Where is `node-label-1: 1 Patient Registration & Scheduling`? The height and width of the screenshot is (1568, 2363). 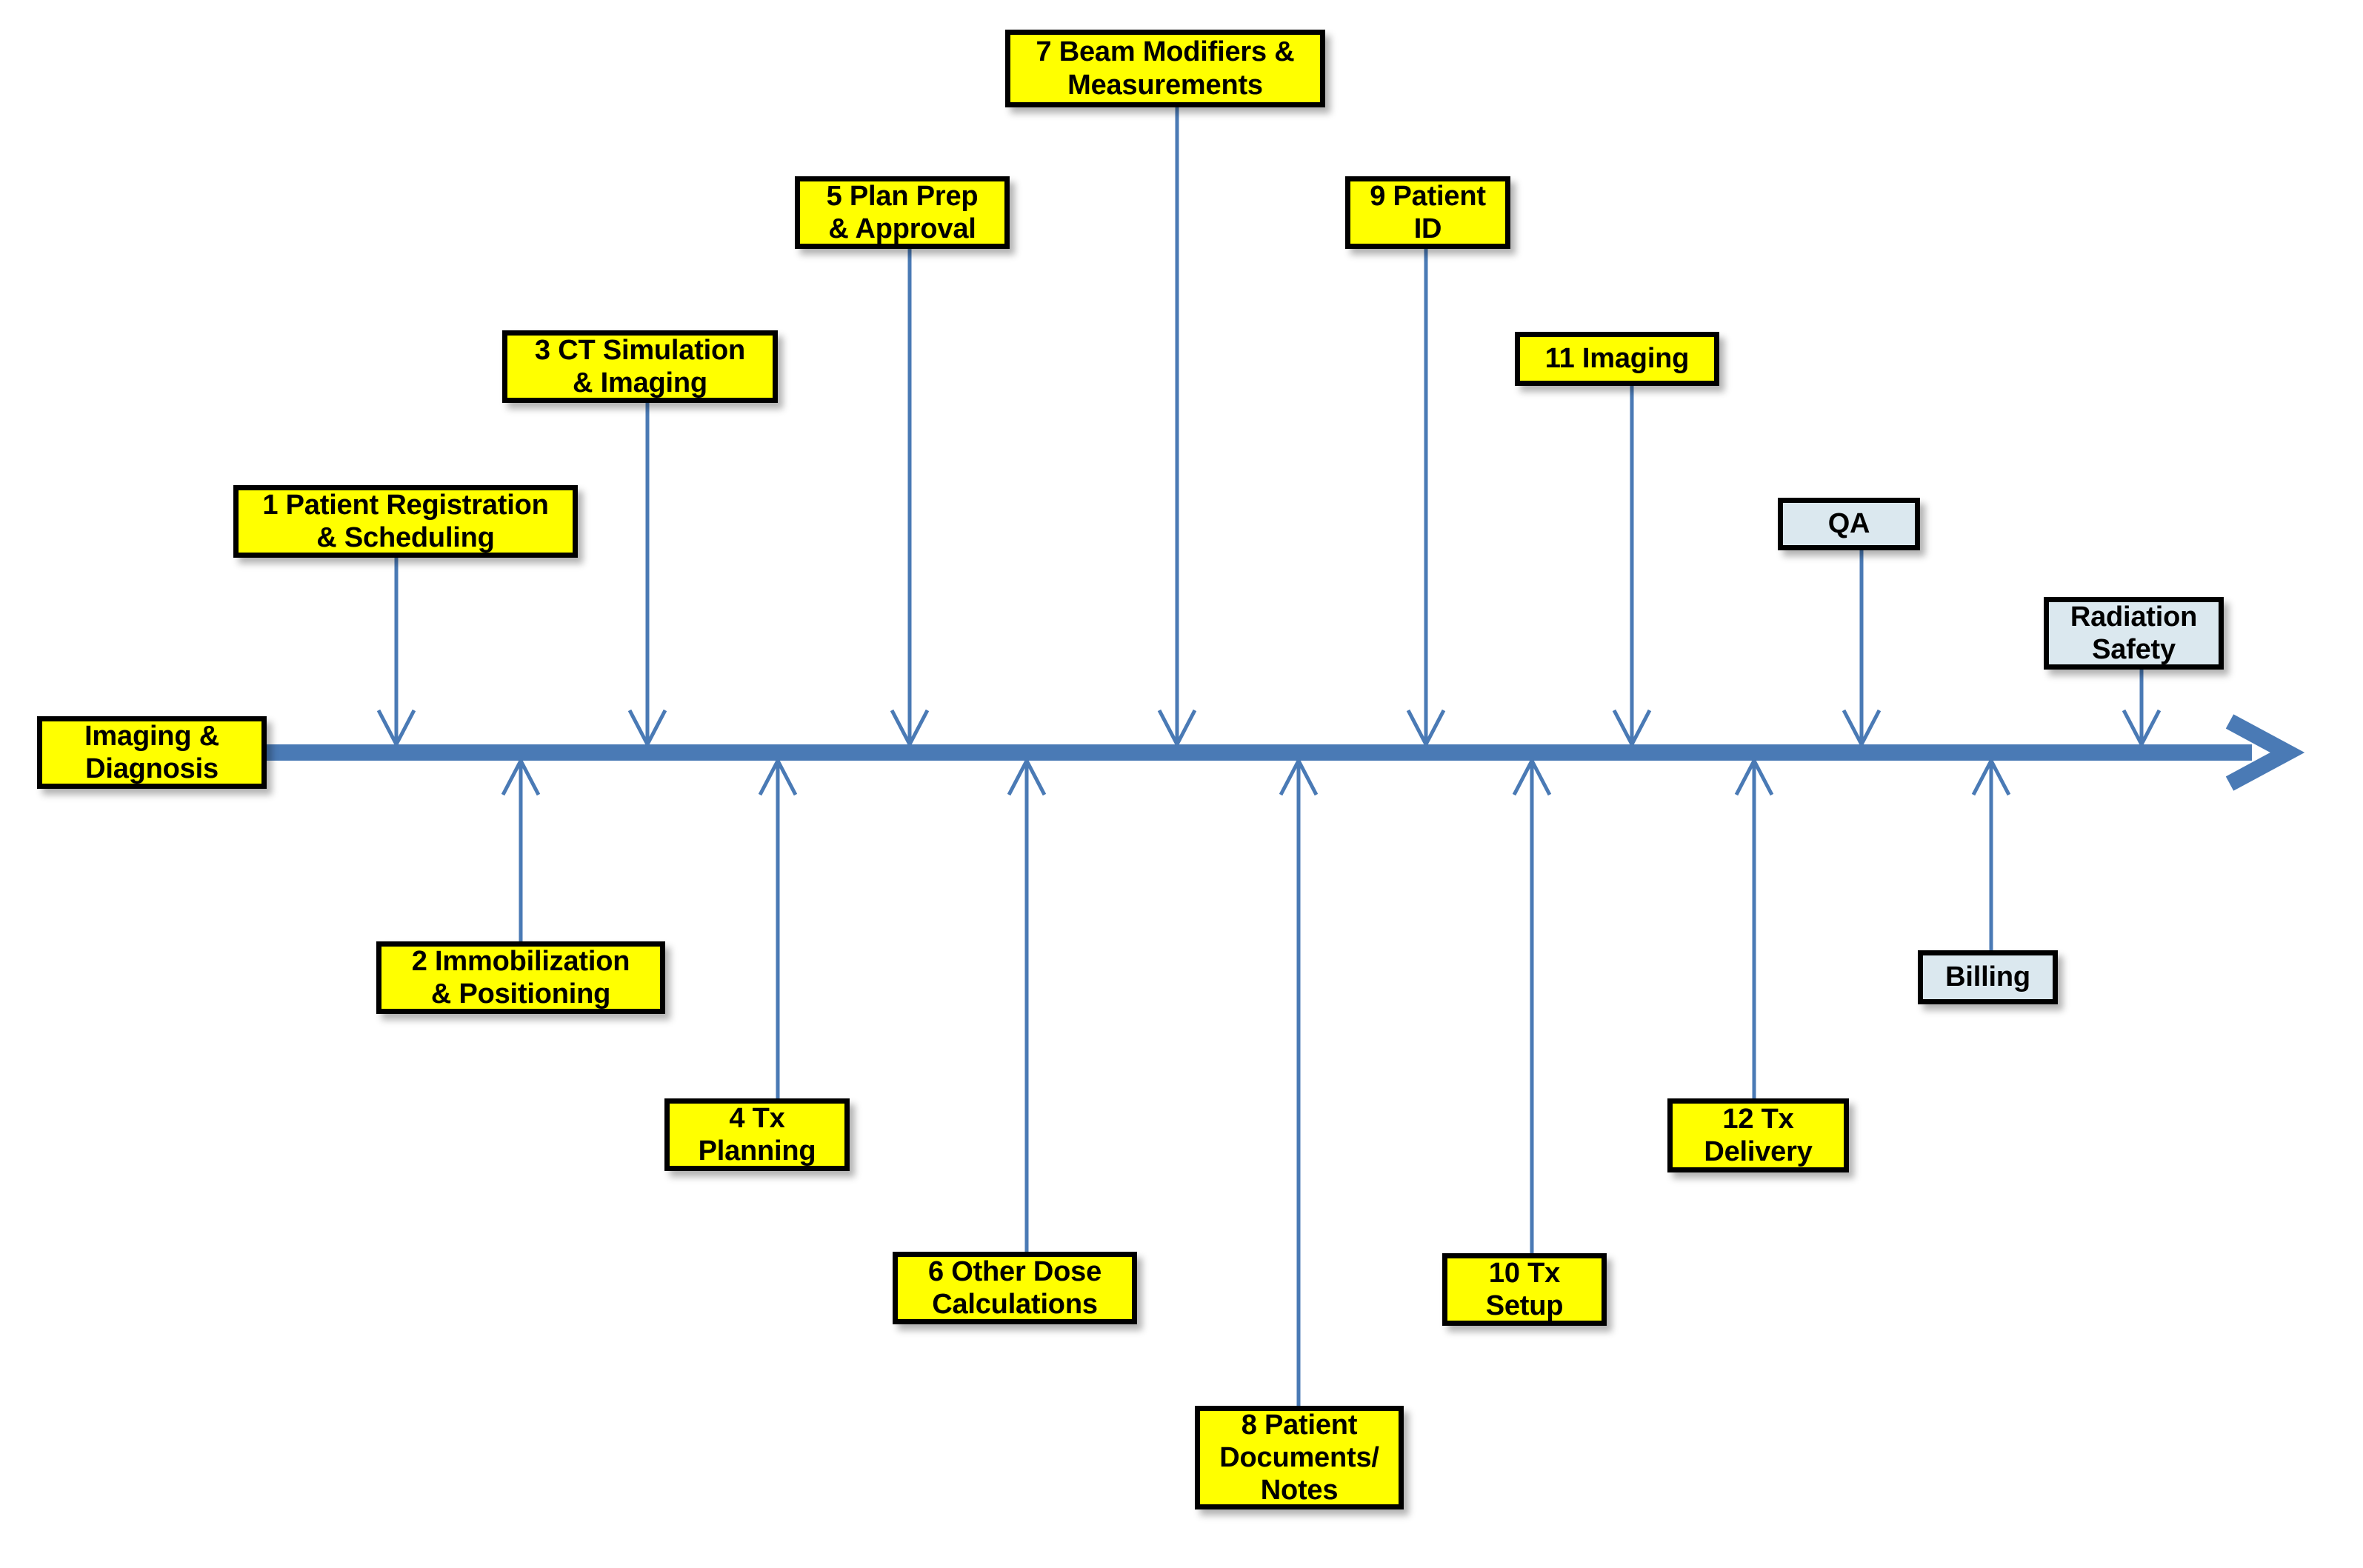 node-label-1: 1 Patient Registration & Scheduling is located at coordinates (405, 521).